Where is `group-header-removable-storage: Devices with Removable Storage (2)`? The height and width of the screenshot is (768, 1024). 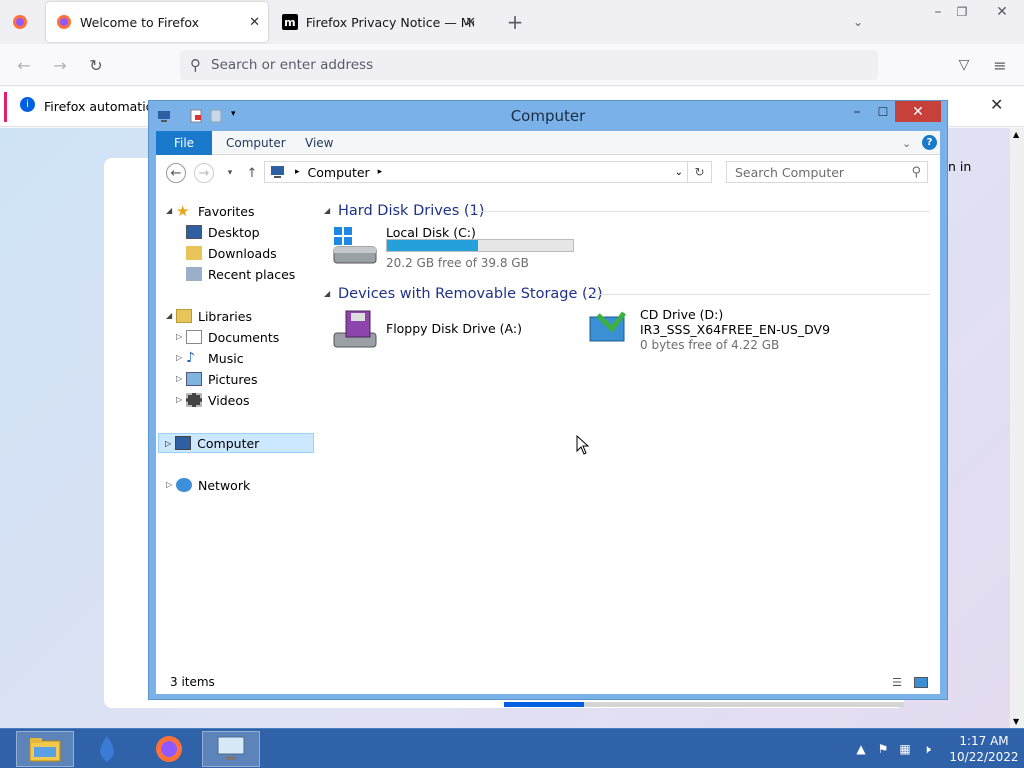
group-header-removable-storage: Devices with Removable Storage (2) is located at coordinates (470, 294).